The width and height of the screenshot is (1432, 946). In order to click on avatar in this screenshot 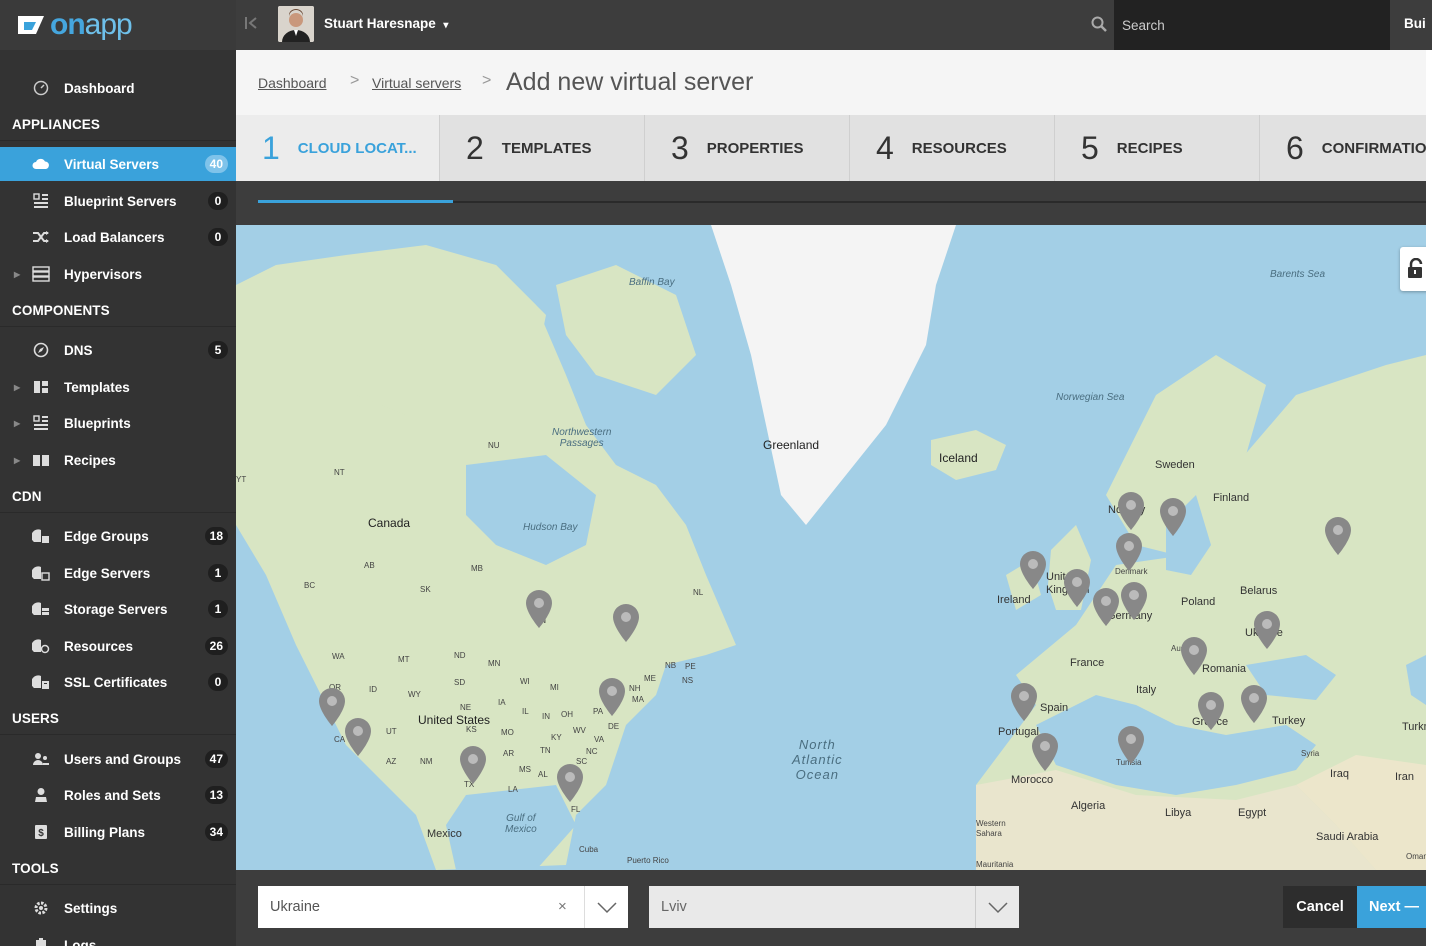, I will do `click(296, 24)`.